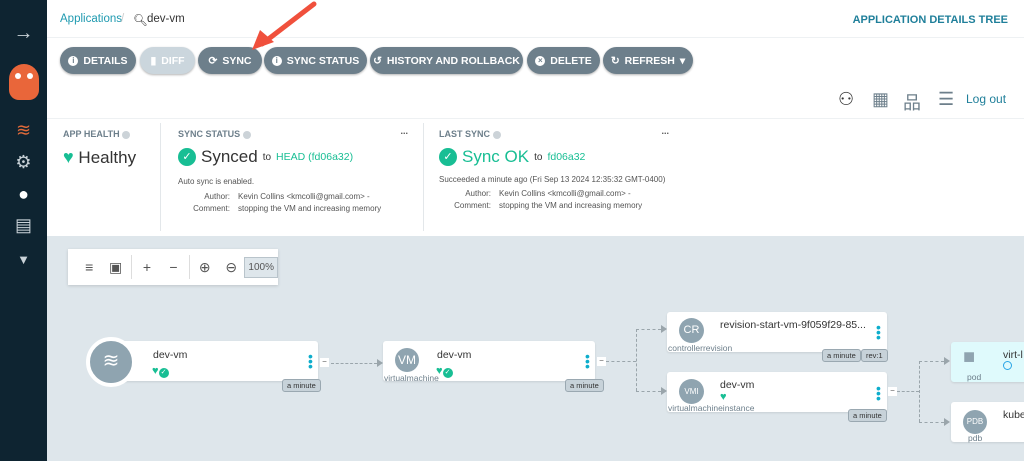 This screenshot has height=461, width=1024. I want to click on refresh-label: REFRESH, so click(649, 60).